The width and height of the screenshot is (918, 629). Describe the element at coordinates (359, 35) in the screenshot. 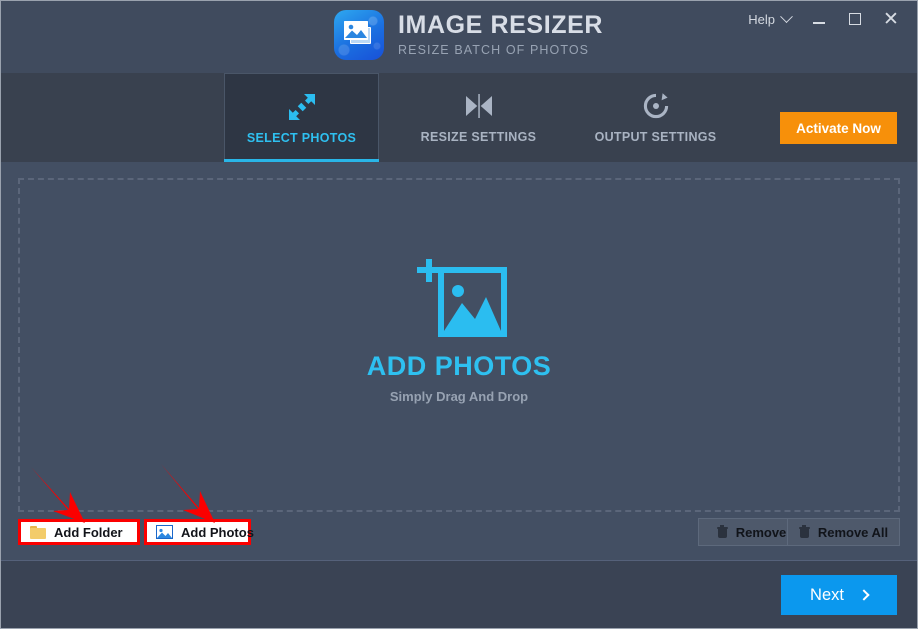

I see `image-stack-icon` at that location.